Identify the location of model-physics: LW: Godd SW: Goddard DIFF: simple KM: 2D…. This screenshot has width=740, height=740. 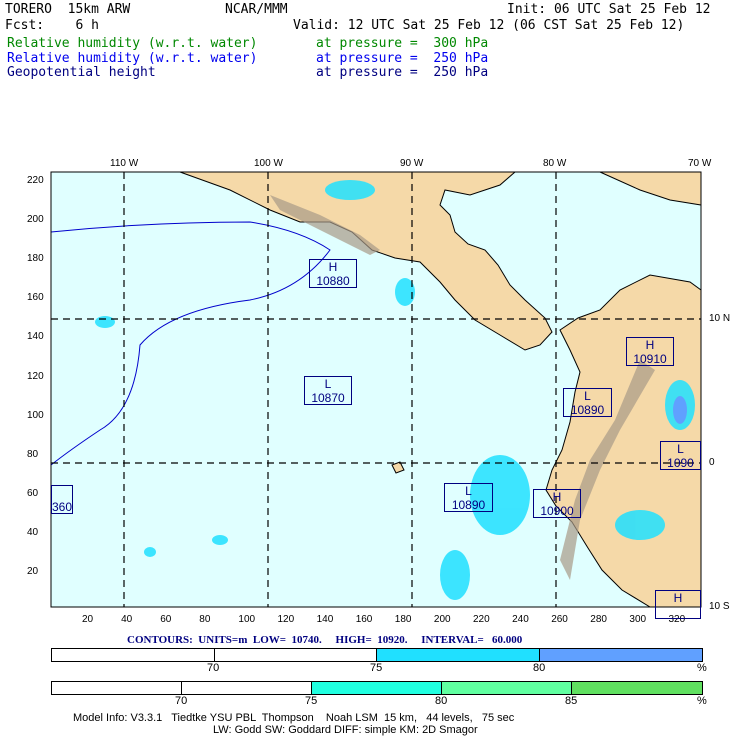
(345, 730).